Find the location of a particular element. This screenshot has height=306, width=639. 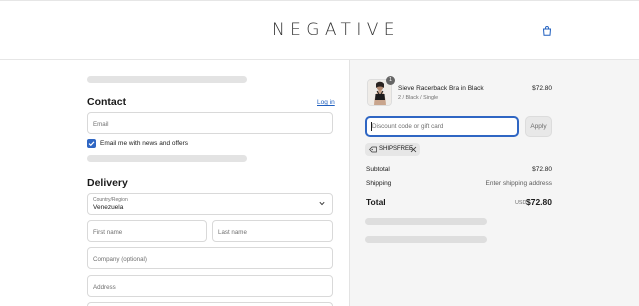

remove-discount-icon is located at coordinates (413, 149).